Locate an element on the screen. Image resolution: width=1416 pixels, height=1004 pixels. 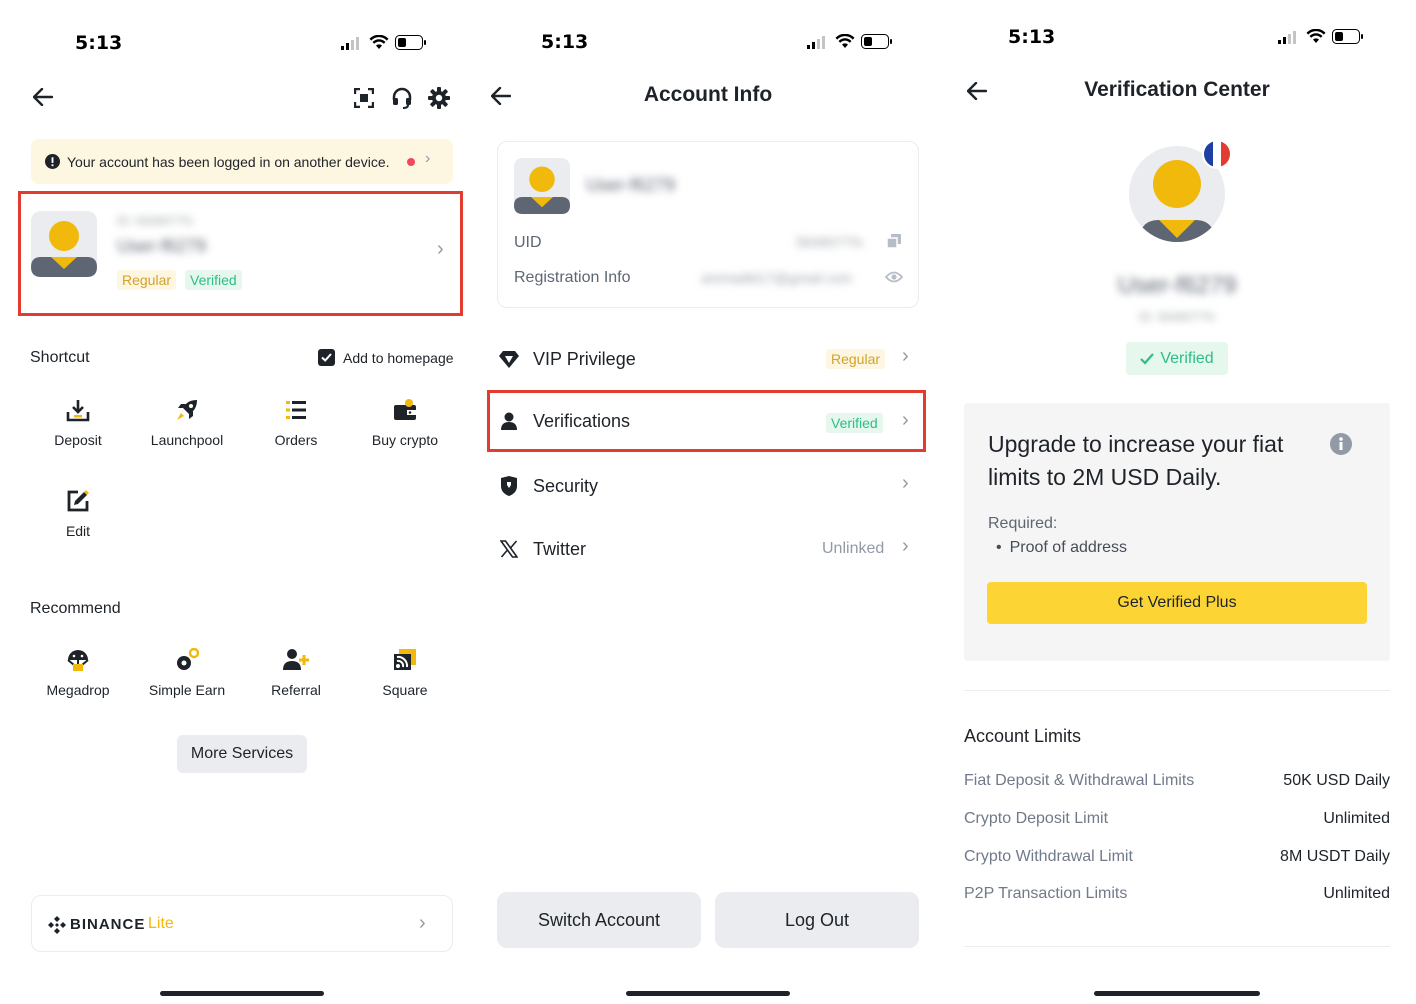
binance-lite-banner: BINANCE Lite › is located at coordinates (242, 923).